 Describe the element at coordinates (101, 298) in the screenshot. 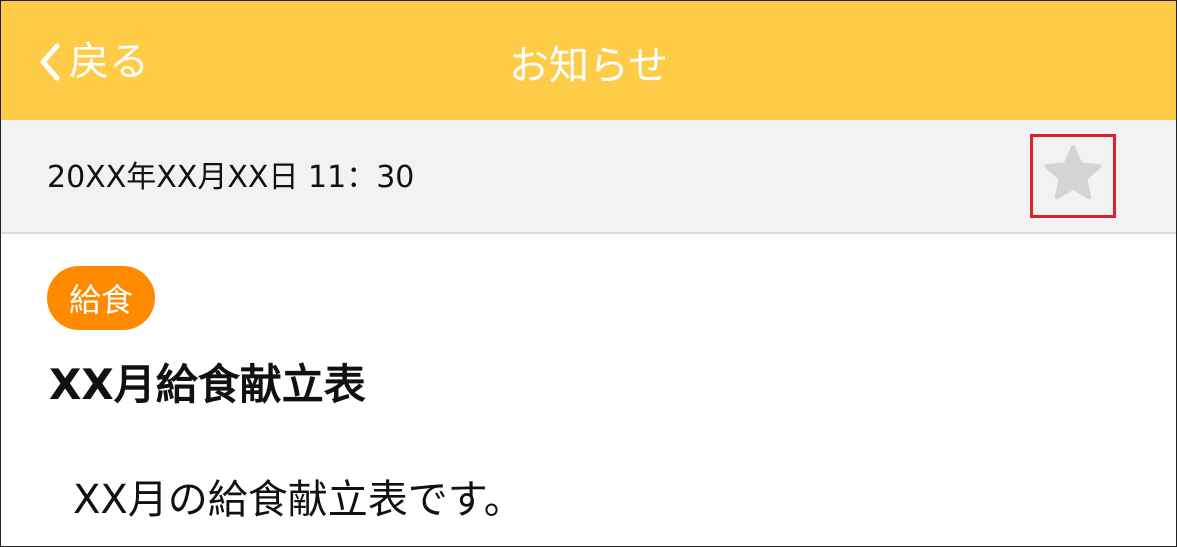

I see `category-badge: 給食` at that location.